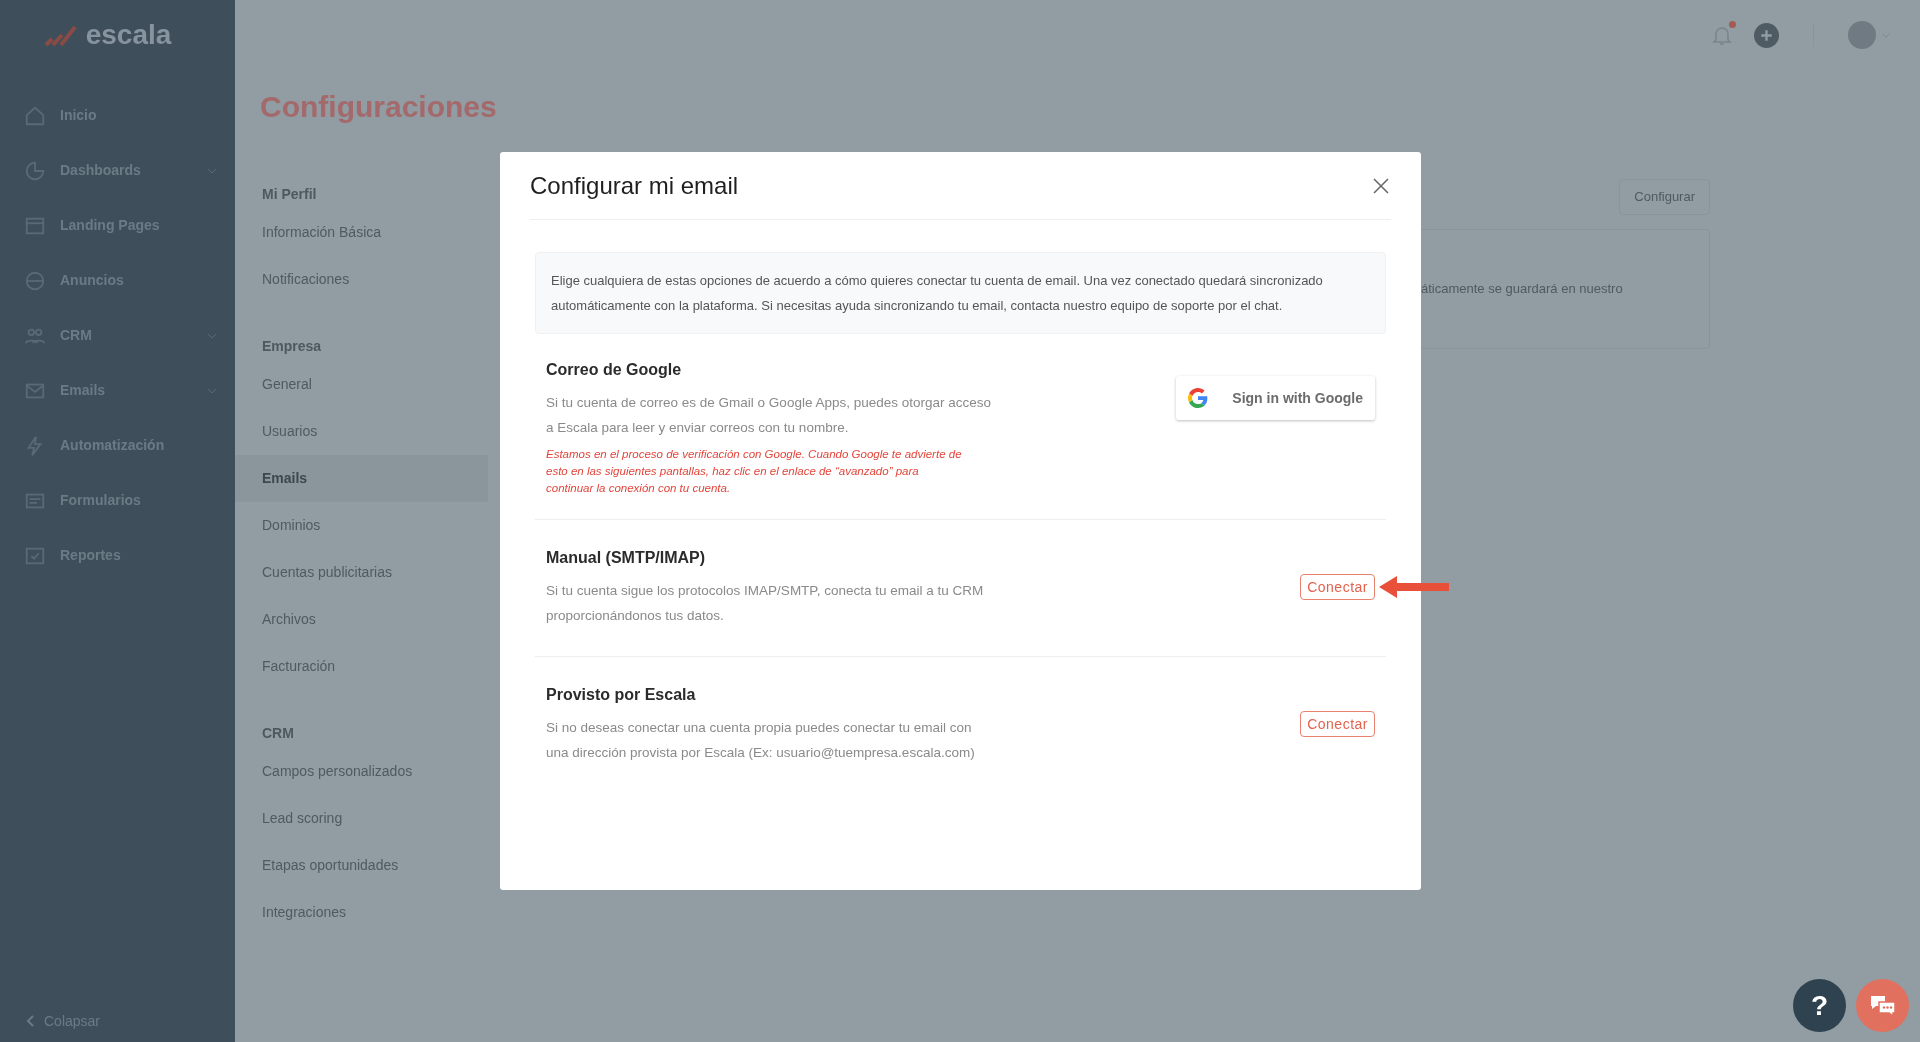 The image size is (1920, 1042). What do you see at coordinates (35, 170) in the screenshot?
I see `pie-chart-icon` at bounding box center [35, 170].